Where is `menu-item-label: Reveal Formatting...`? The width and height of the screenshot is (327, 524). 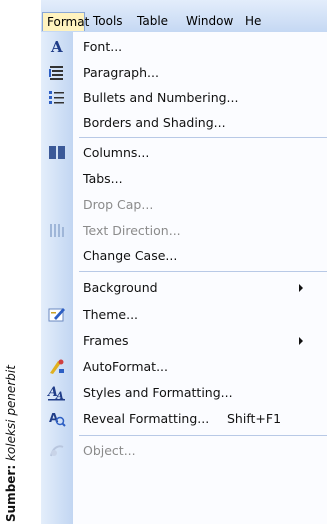 menu-item-label: Reveal Formatting... is located at coordinates (146, 418).